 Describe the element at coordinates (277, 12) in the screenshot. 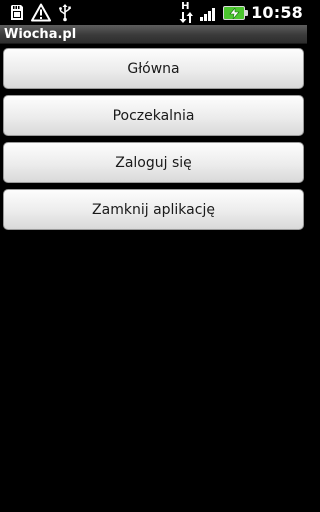

I see `status-clock: 10:58` at that location.